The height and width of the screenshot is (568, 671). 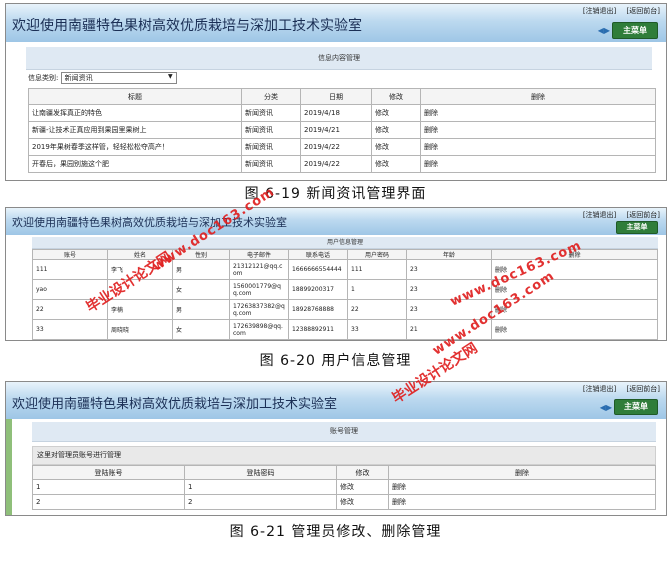 What do you see at coordinates (259, 289) in the screenshot?
I see `email-cell: 1560001779@qq.com` at bounding box center [259, 289].